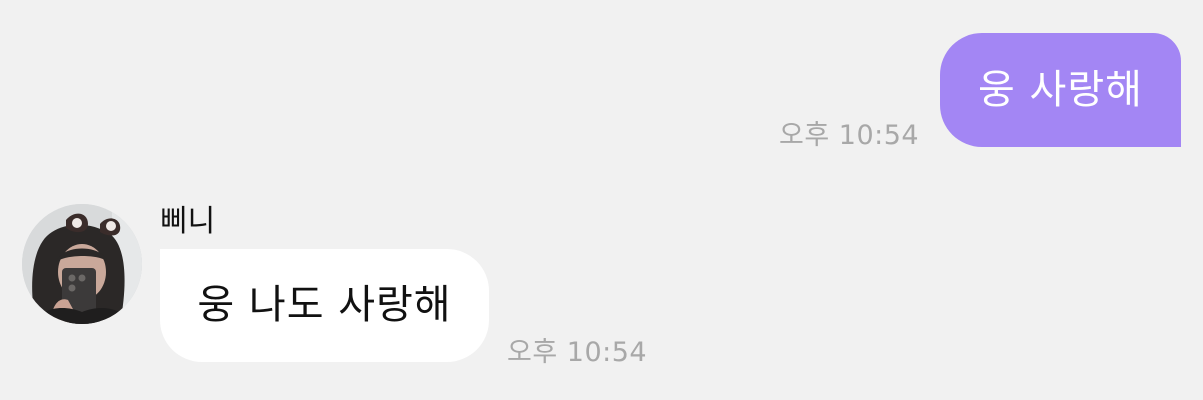 The width and height of the screenshot is (1203, 400). I want to click on avatar-photo, so click(82, 264).